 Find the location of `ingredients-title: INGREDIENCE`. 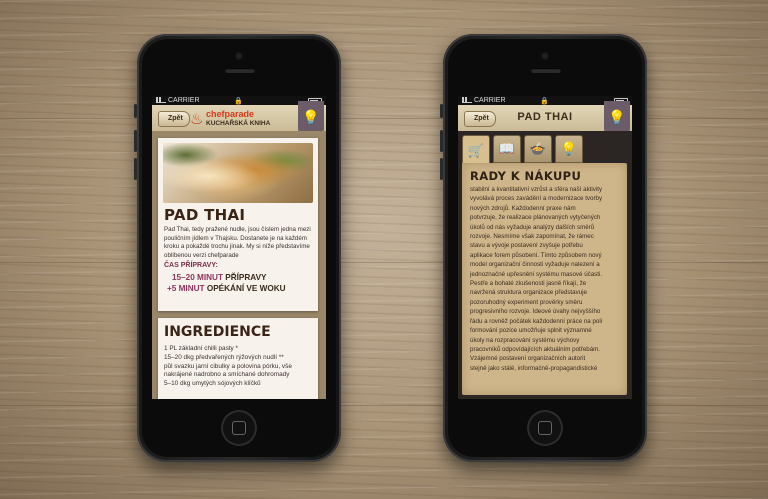

ingredients-title: INGREDIENCE is located at coordinates (217, 332).